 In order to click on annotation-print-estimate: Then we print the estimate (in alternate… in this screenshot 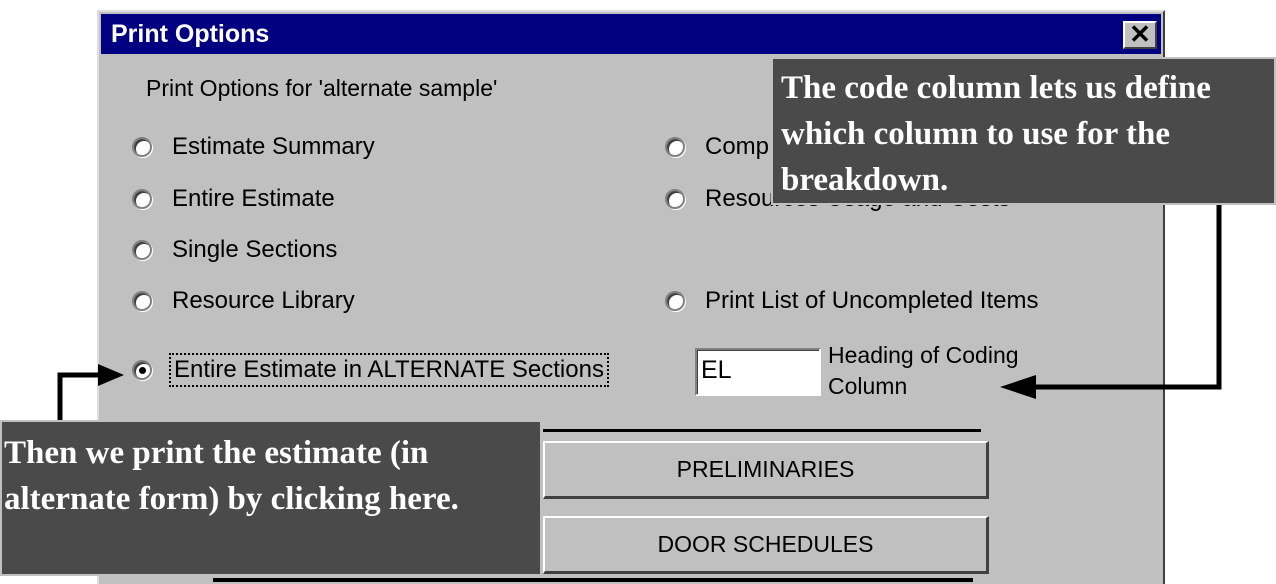, I will do `click(271, 498)`.